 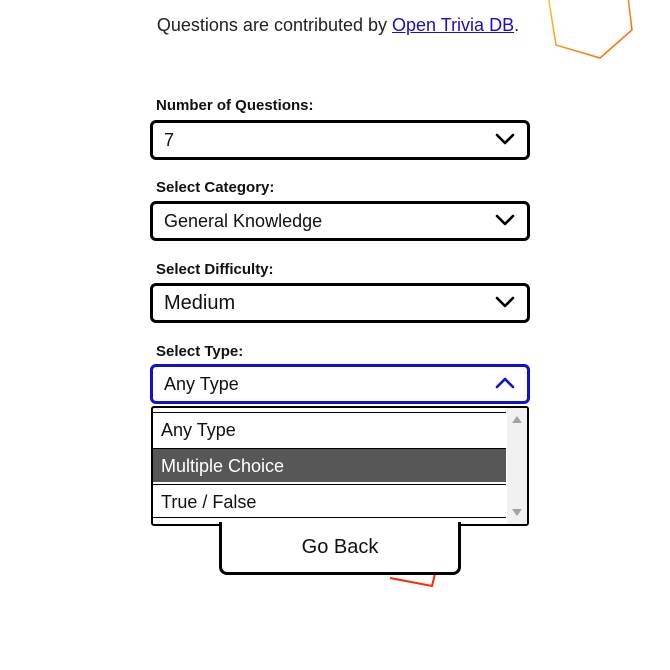 What do you see at coordinates (235, 105) in the screenshot?
I see `questions-label: Number of Questions:` at bounding box center [235, 105].